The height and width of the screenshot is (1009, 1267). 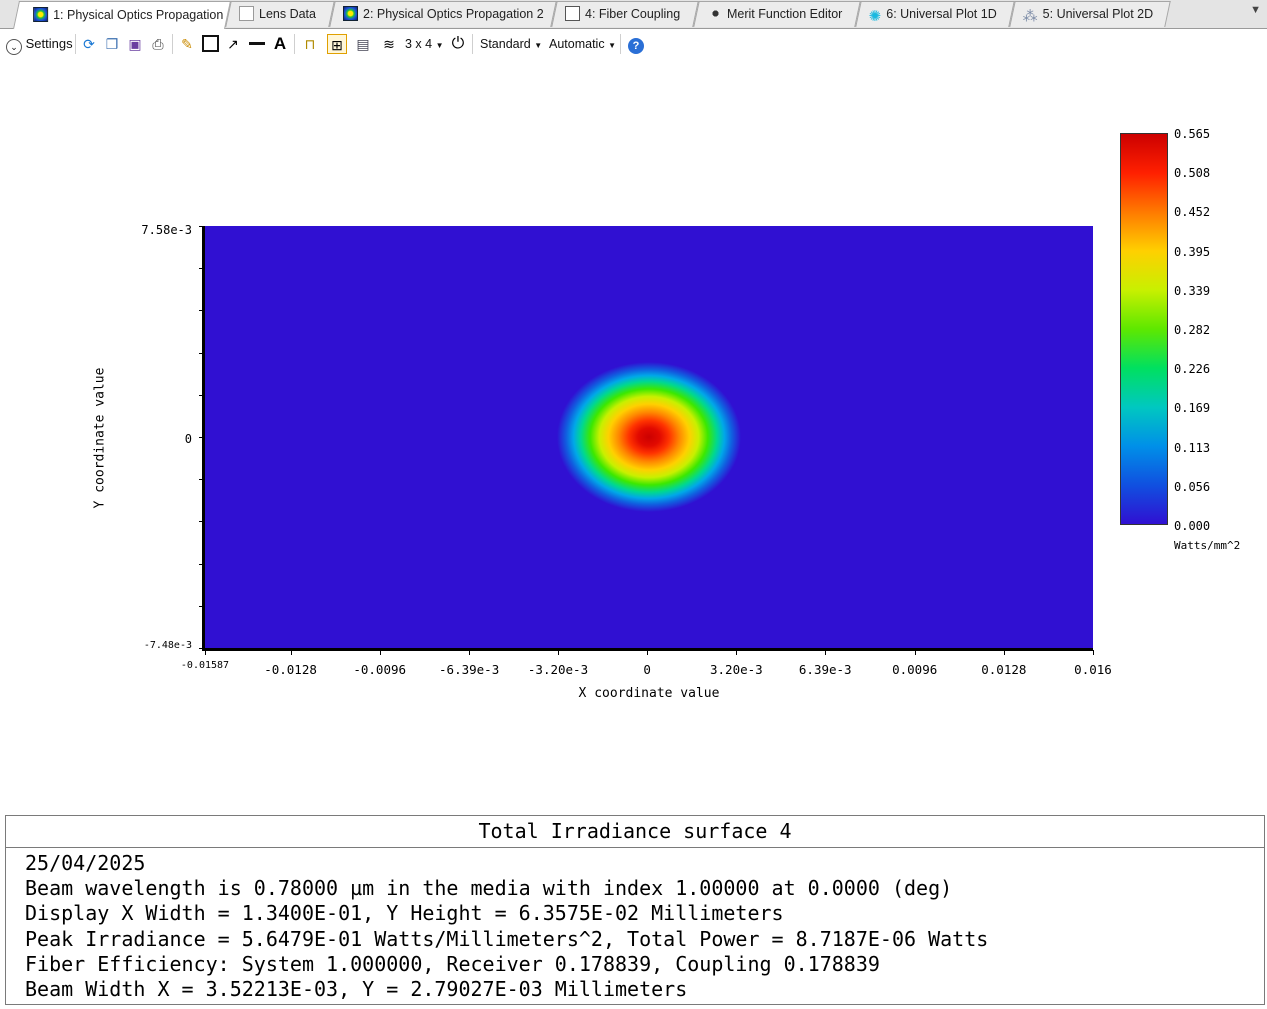 I want to click on colorbar-tick-label: 0.452, so click(x=1192, y=212).